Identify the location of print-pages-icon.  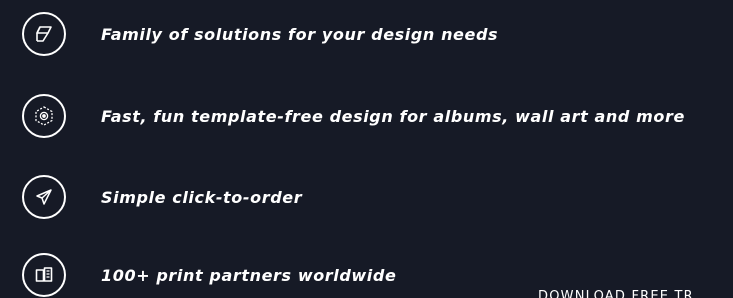
(44, 275).